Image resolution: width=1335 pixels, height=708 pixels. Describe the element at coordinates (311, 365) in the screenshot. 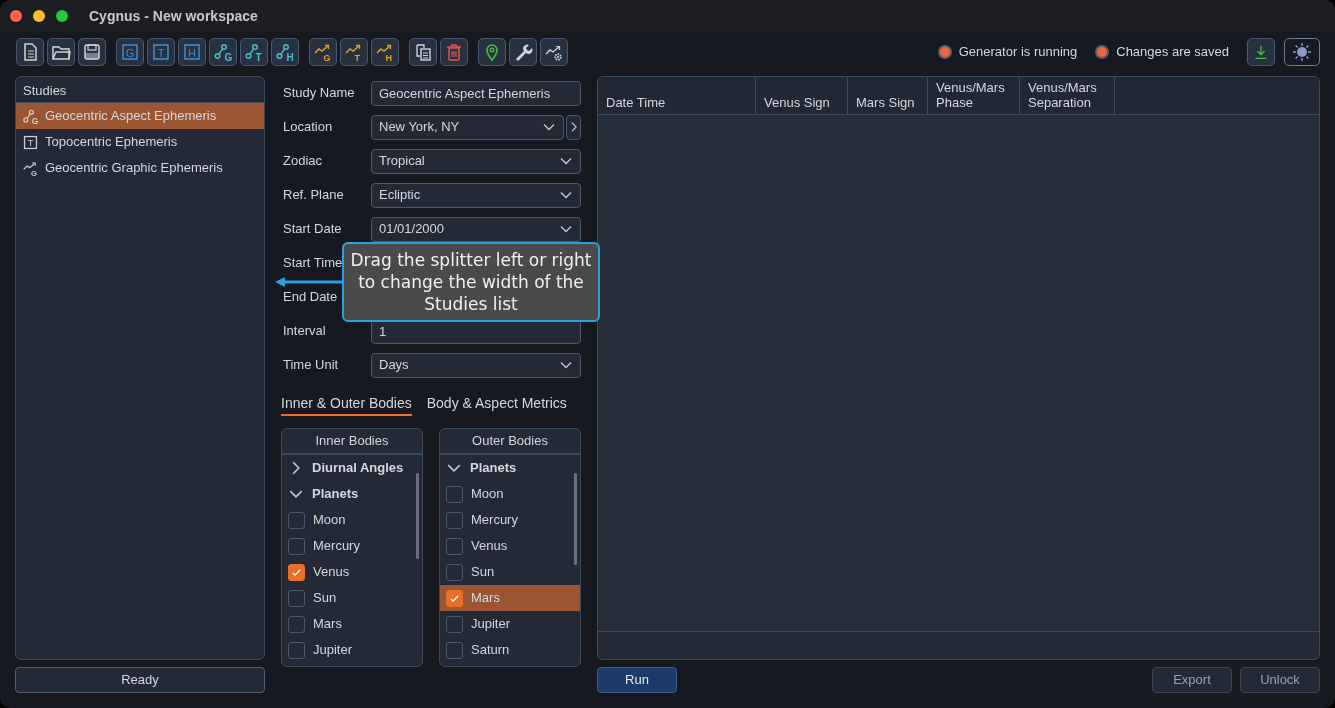

I see `field-label: Time Unit` at that location.